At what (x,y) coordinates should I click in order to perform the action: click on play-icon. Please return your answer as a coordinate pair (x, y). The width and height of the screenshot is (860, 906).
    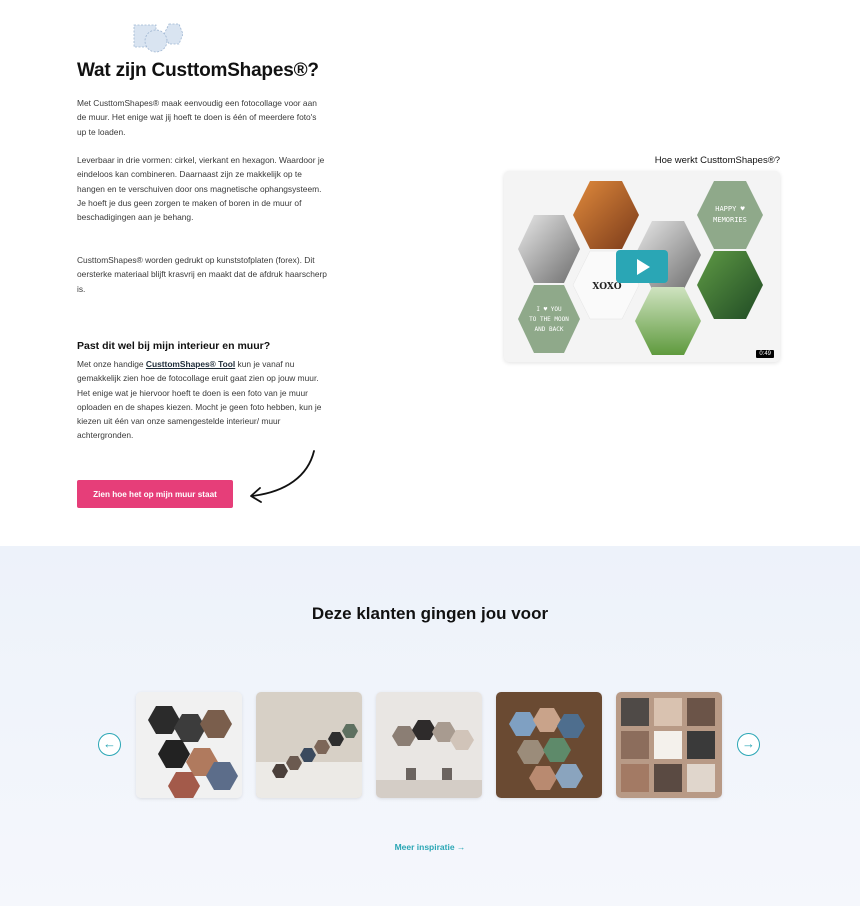
    Looking at the image, I should click on (643, 266).